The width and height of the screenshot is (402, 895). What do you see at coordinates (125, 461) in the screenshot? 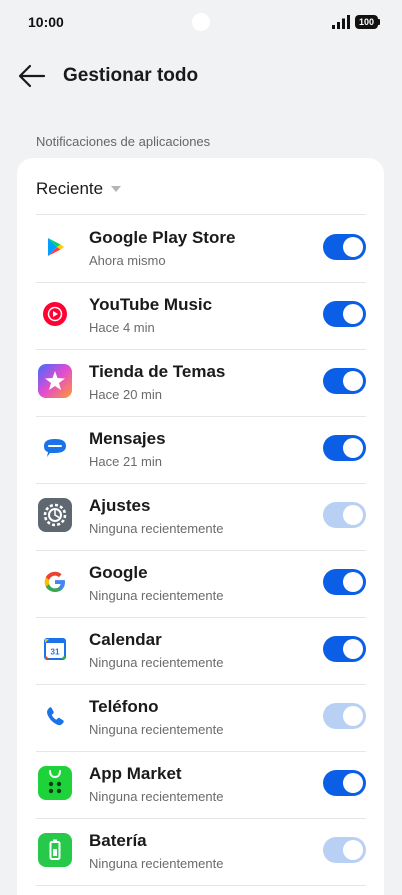
I see `app-last-notification: Hace 21 min` at bounding box center [125, 461].